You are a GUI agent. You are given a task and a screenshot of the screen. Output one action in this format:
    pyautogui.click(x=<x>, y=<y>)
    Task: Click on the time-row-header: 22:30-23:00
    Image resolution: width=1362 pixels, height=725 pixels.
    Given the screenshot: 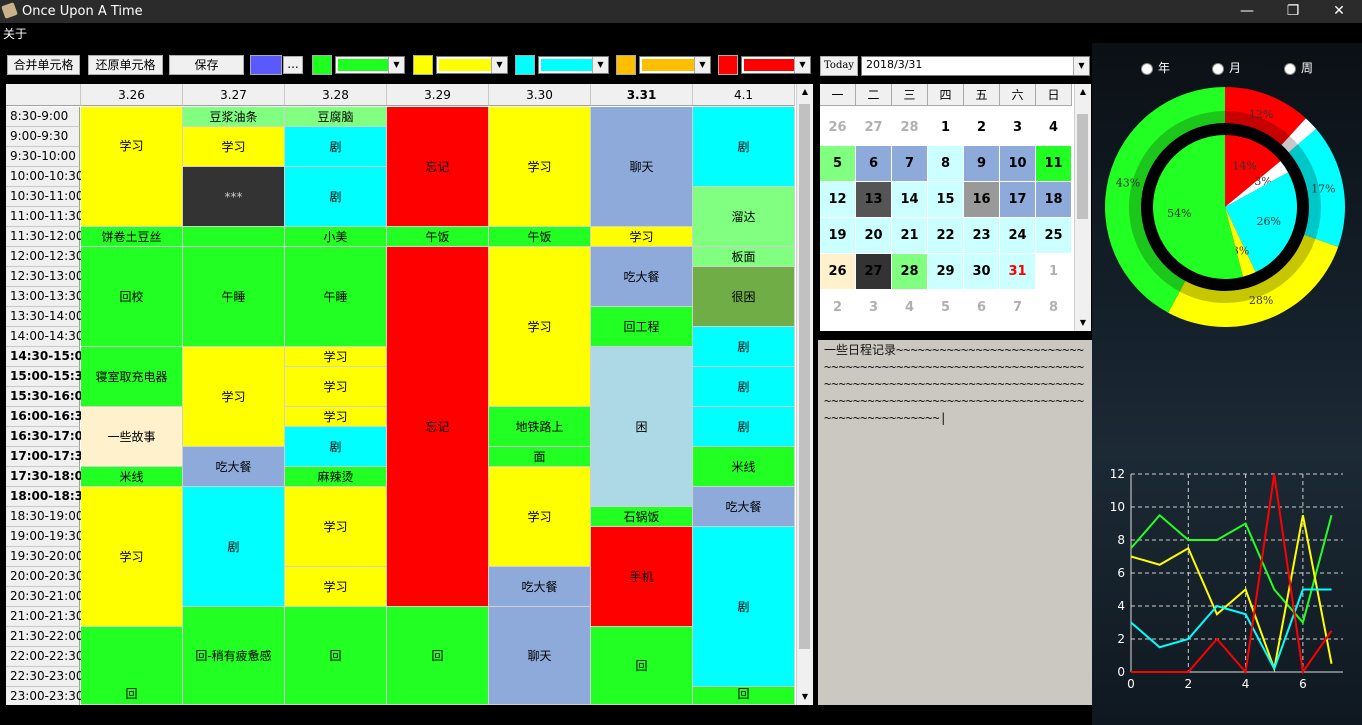 What is the action you would take?
    pyautogui.click(x=45, y=677)
    